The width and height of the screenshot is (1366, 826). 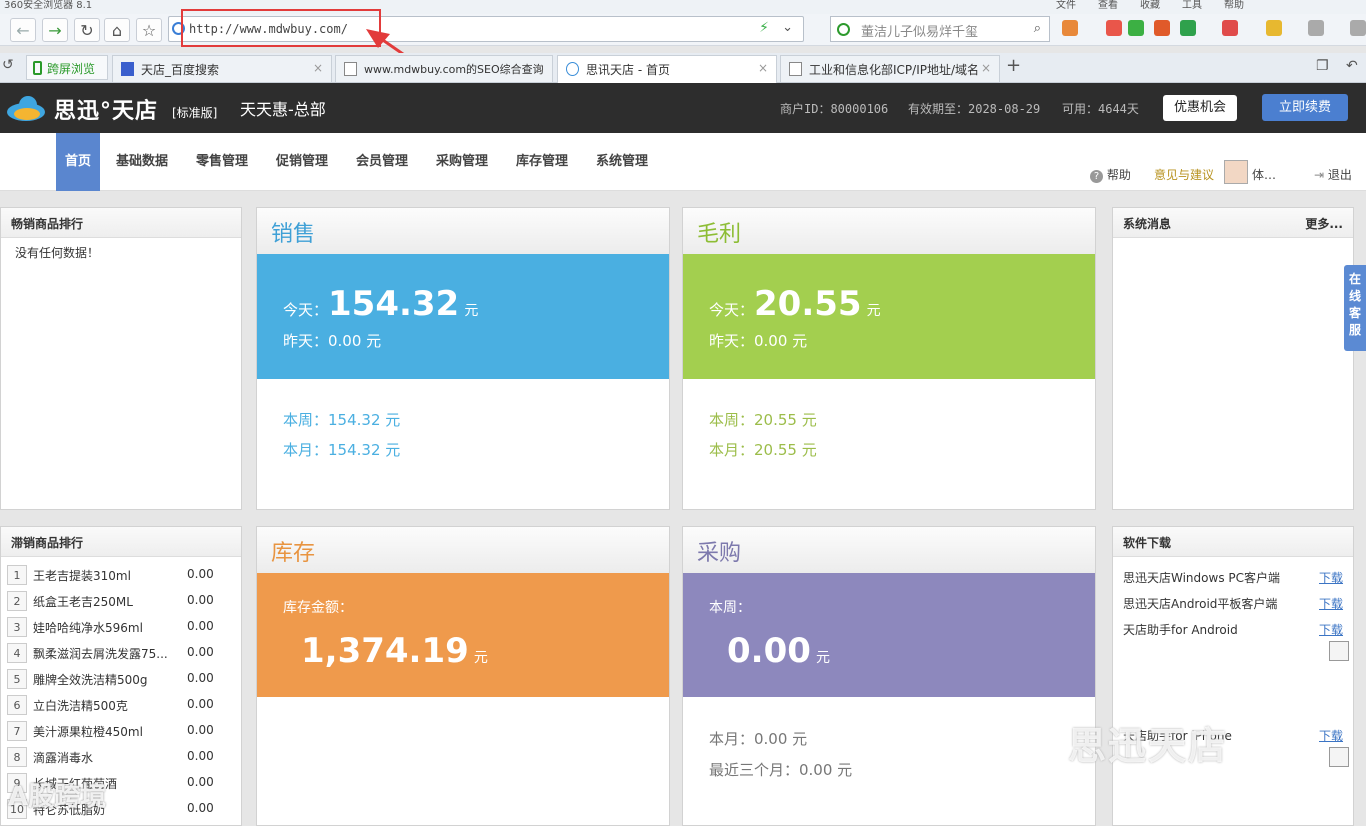 What do you see at coordinates (889, 231) in the screenshot?
I see `panel-title: 毛利` at bounding box center [889, 231].